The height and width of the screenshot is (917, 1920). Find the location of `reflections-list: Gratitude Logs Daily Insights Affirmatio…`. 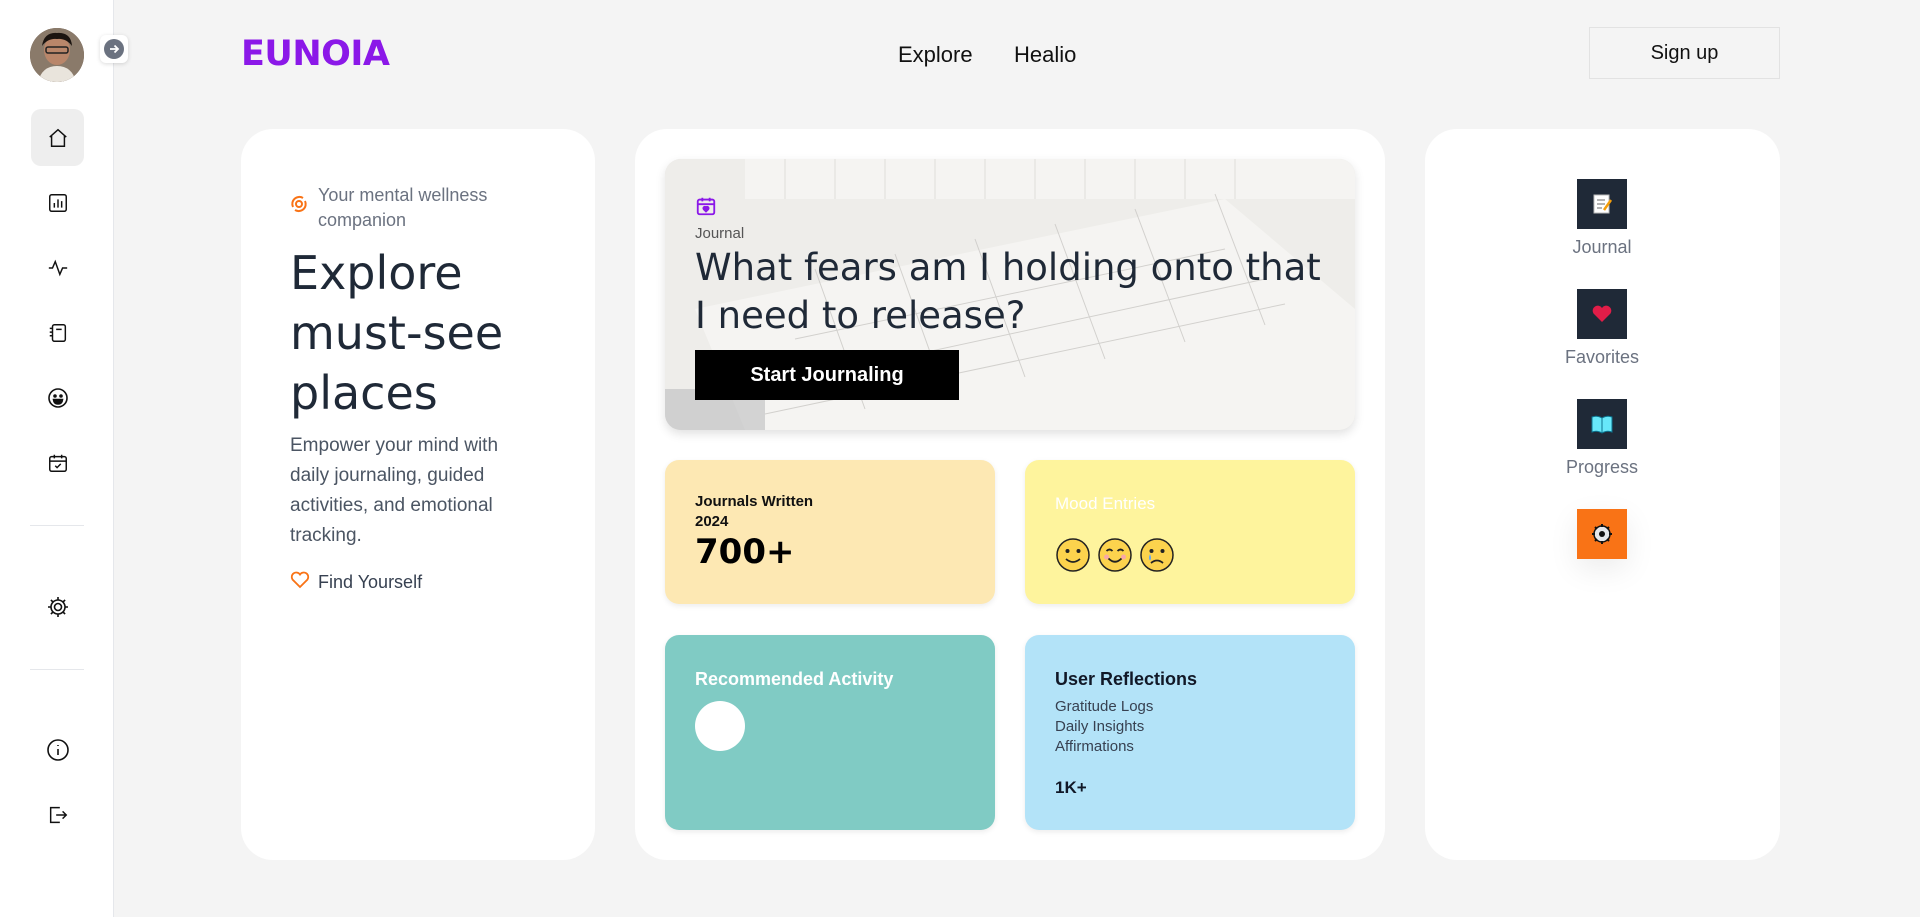

reflections-list: Gratitude Logs Daily Insights Affirmatio… is located at coordinates (1104, 727).